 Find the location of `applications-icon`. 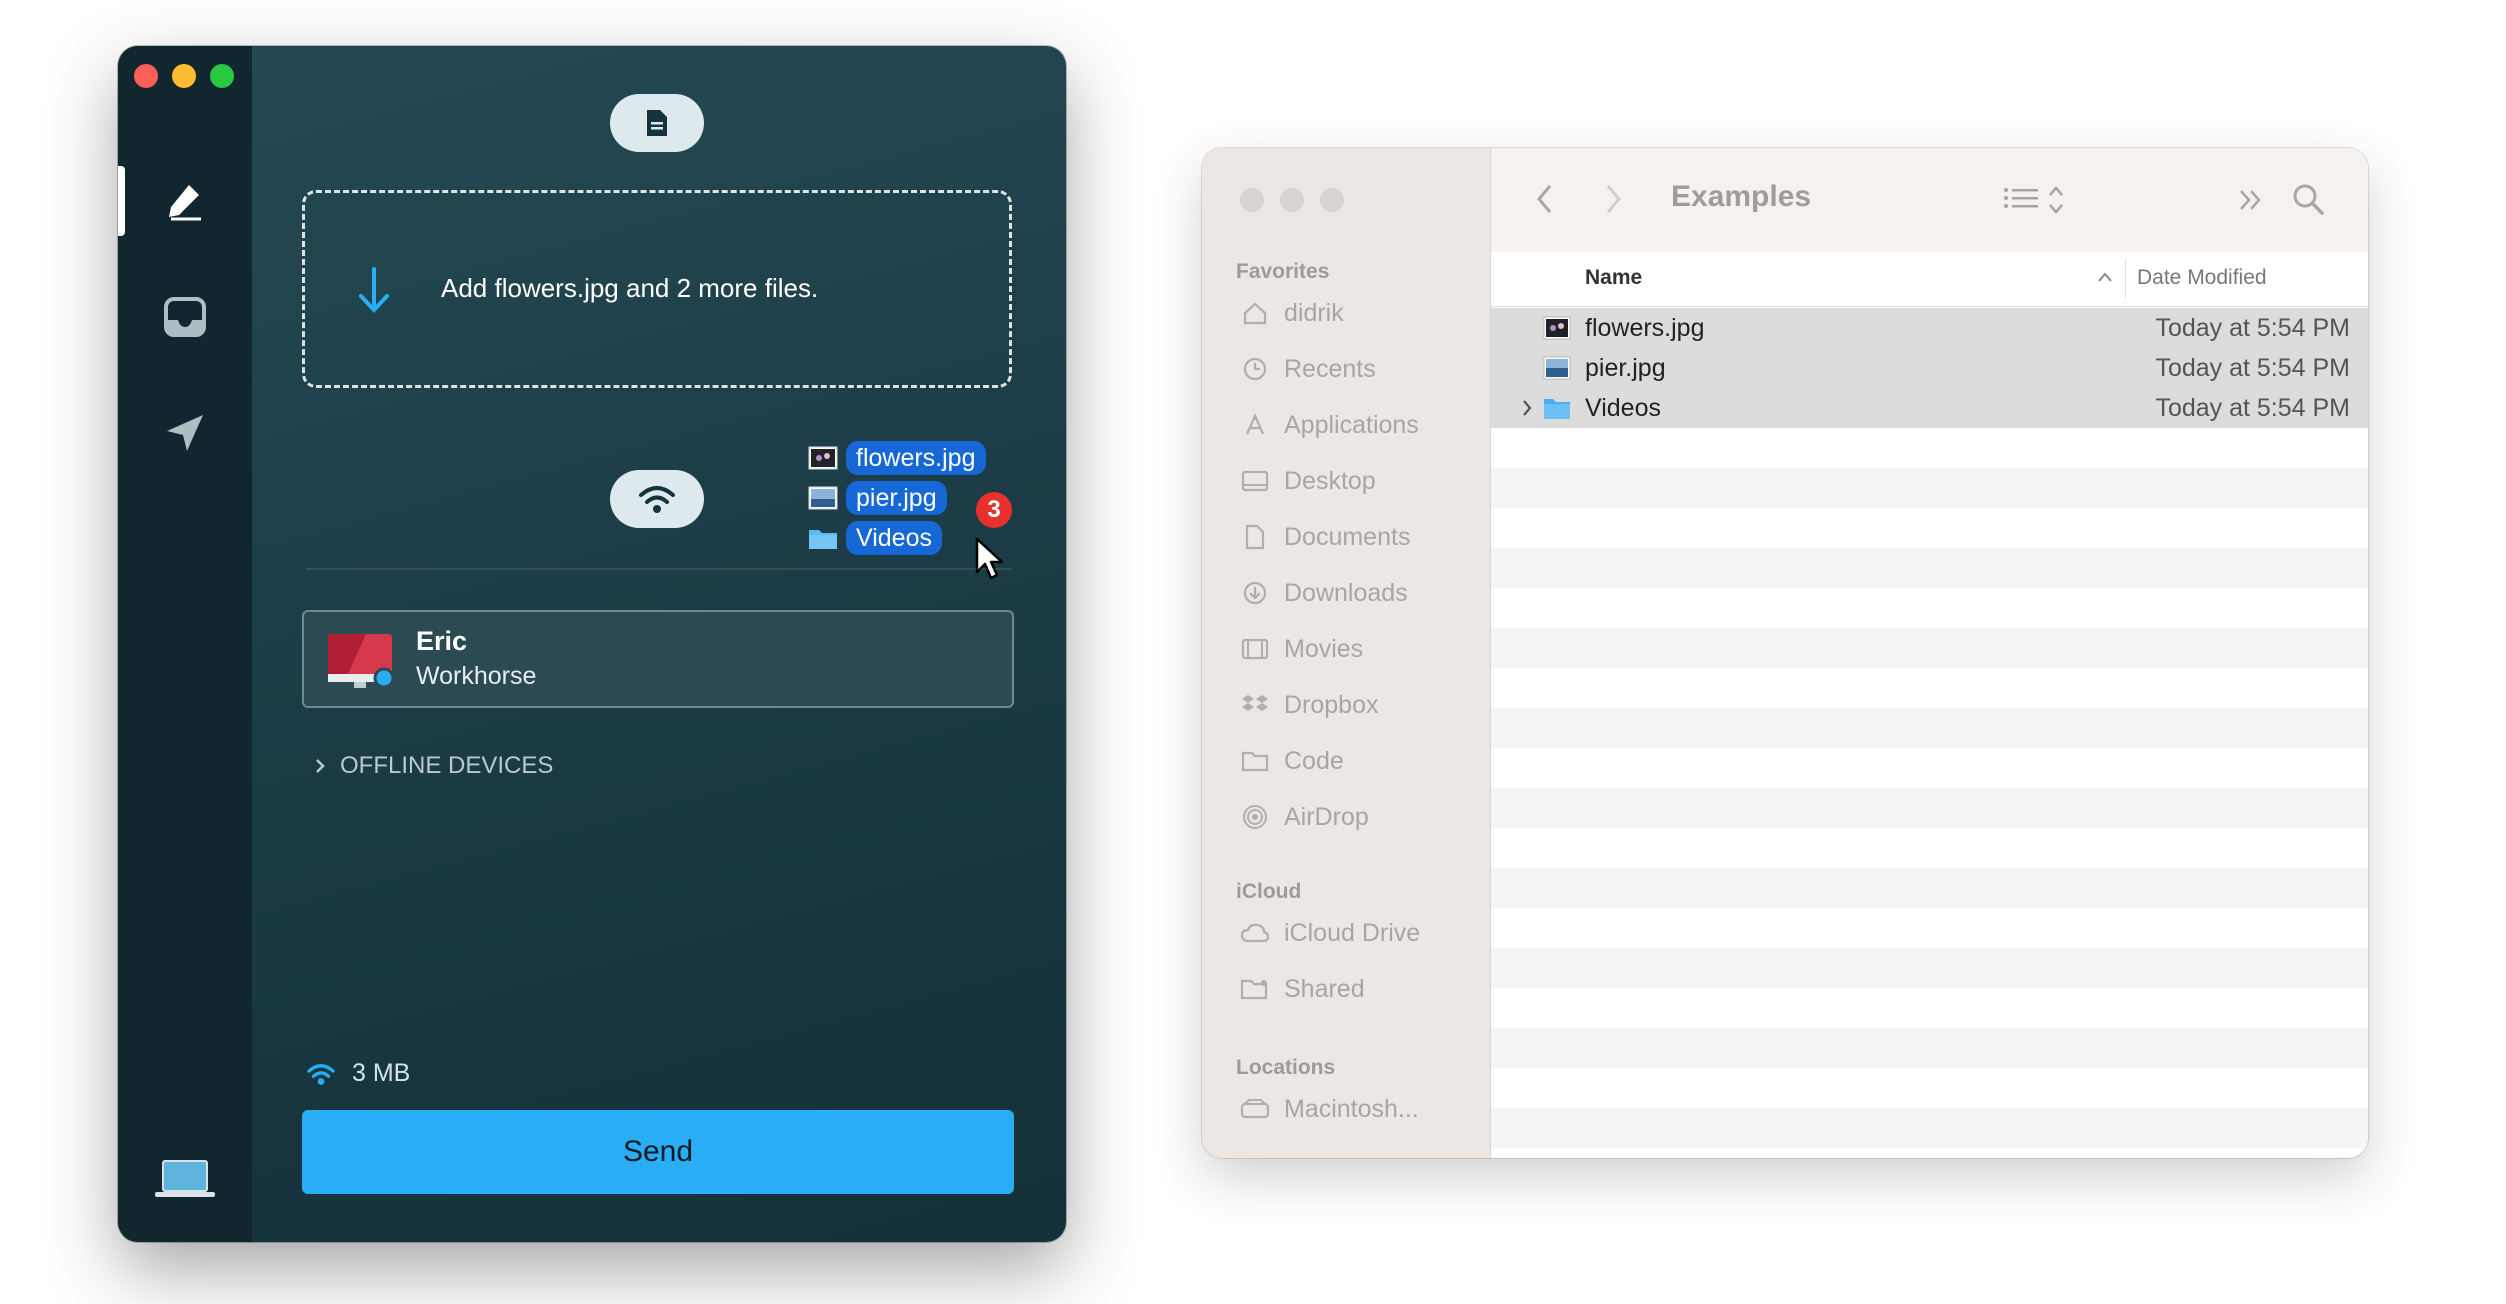

applications-icon is located at coordinates (1255, 424).